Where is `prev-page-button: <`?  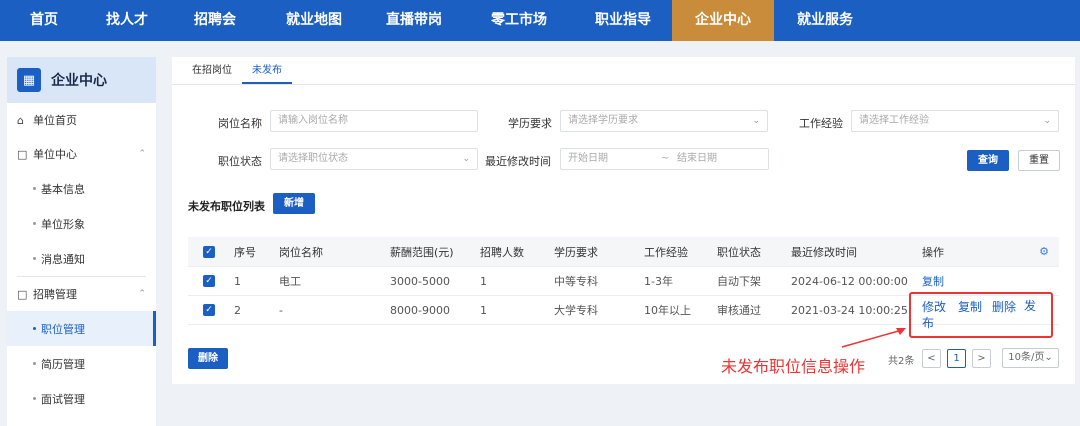
prev-page-button: < is located at coordinates (931, 358).